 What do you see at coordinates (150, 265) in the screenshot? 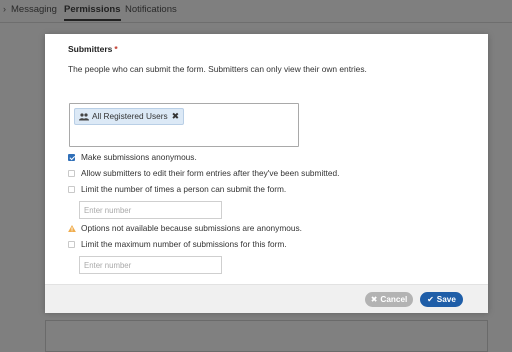
I see `max-submissions-input` at bounding box center [150, 265].